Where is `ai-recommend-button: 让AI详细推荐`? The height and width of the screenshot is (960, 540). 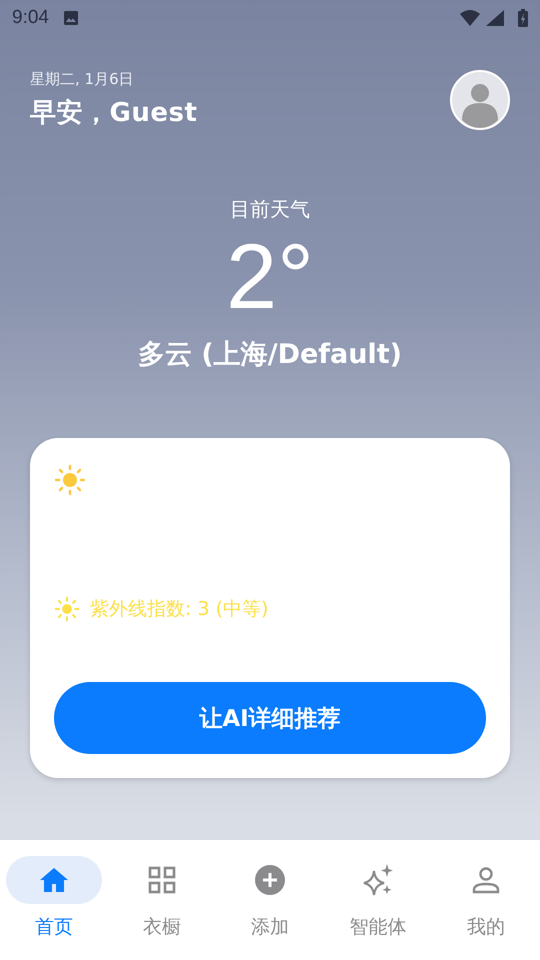
ai-recommend-button: 让AI详细推荐 is located at coordinates (270, 718).